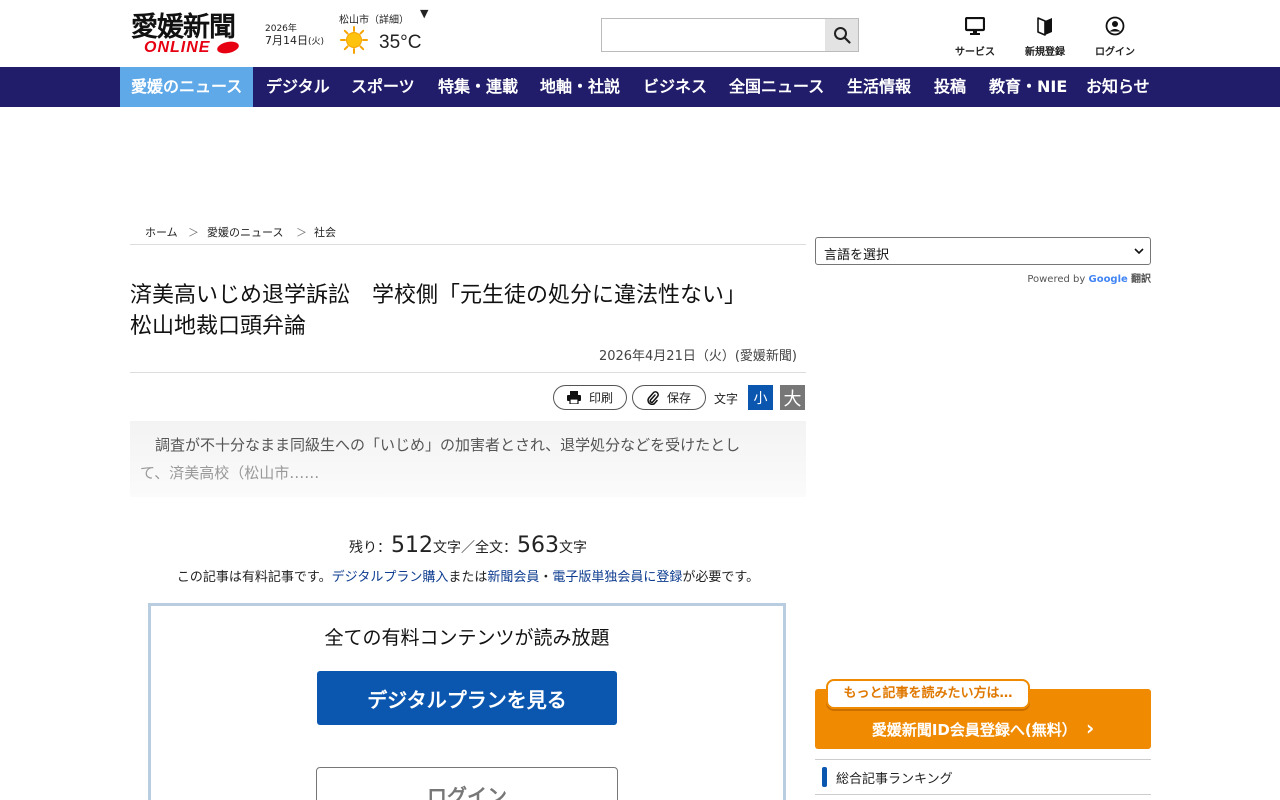 The image size is (1280, 800). I want to click on print-label: 印刷, so click(600, 398).